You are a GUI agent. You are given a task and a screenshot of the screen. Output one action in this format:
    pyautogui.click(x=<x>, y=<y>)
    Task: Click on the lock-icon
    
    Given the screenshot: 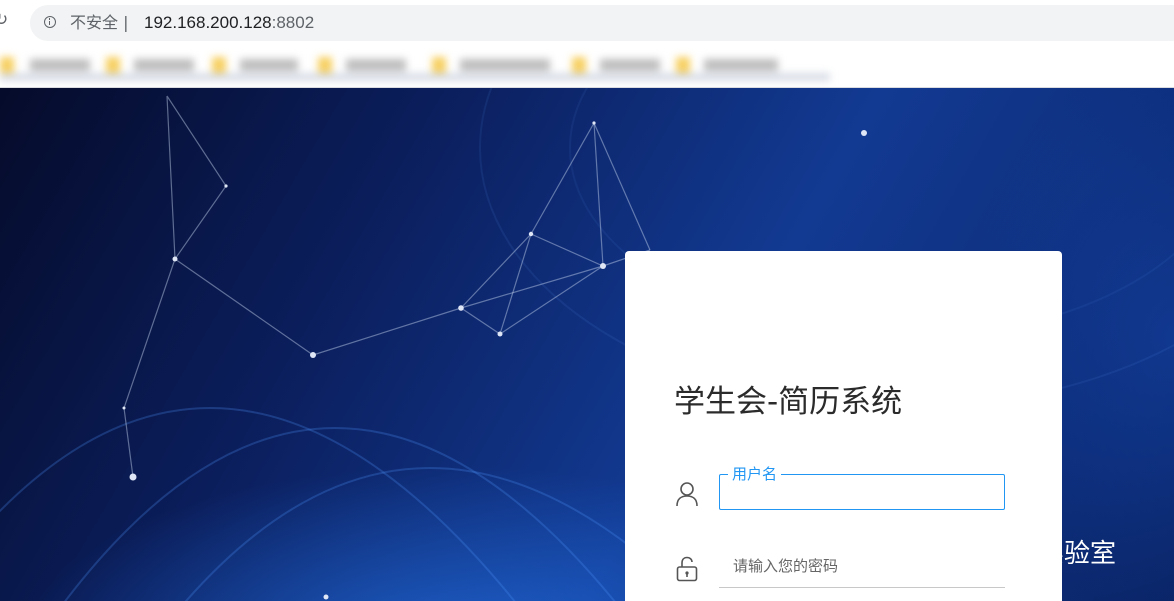 What is the action you would take?
    pyautogui.click(x=687, y=569)
    